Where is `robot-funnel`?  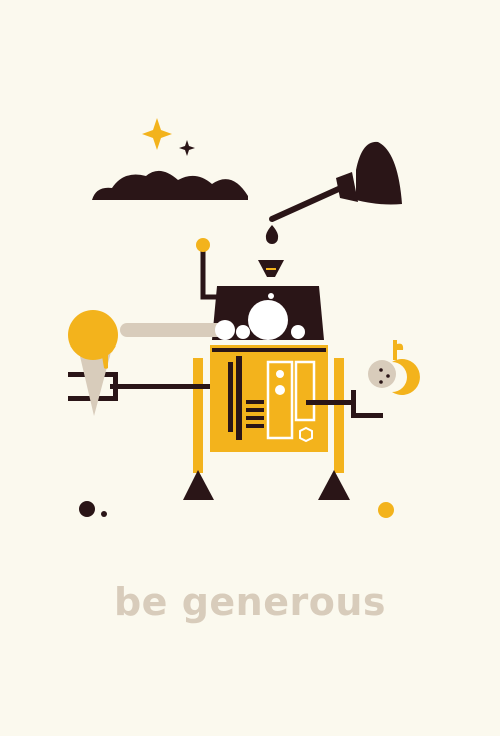
robot-funnel is located at coordinates (271, 268).